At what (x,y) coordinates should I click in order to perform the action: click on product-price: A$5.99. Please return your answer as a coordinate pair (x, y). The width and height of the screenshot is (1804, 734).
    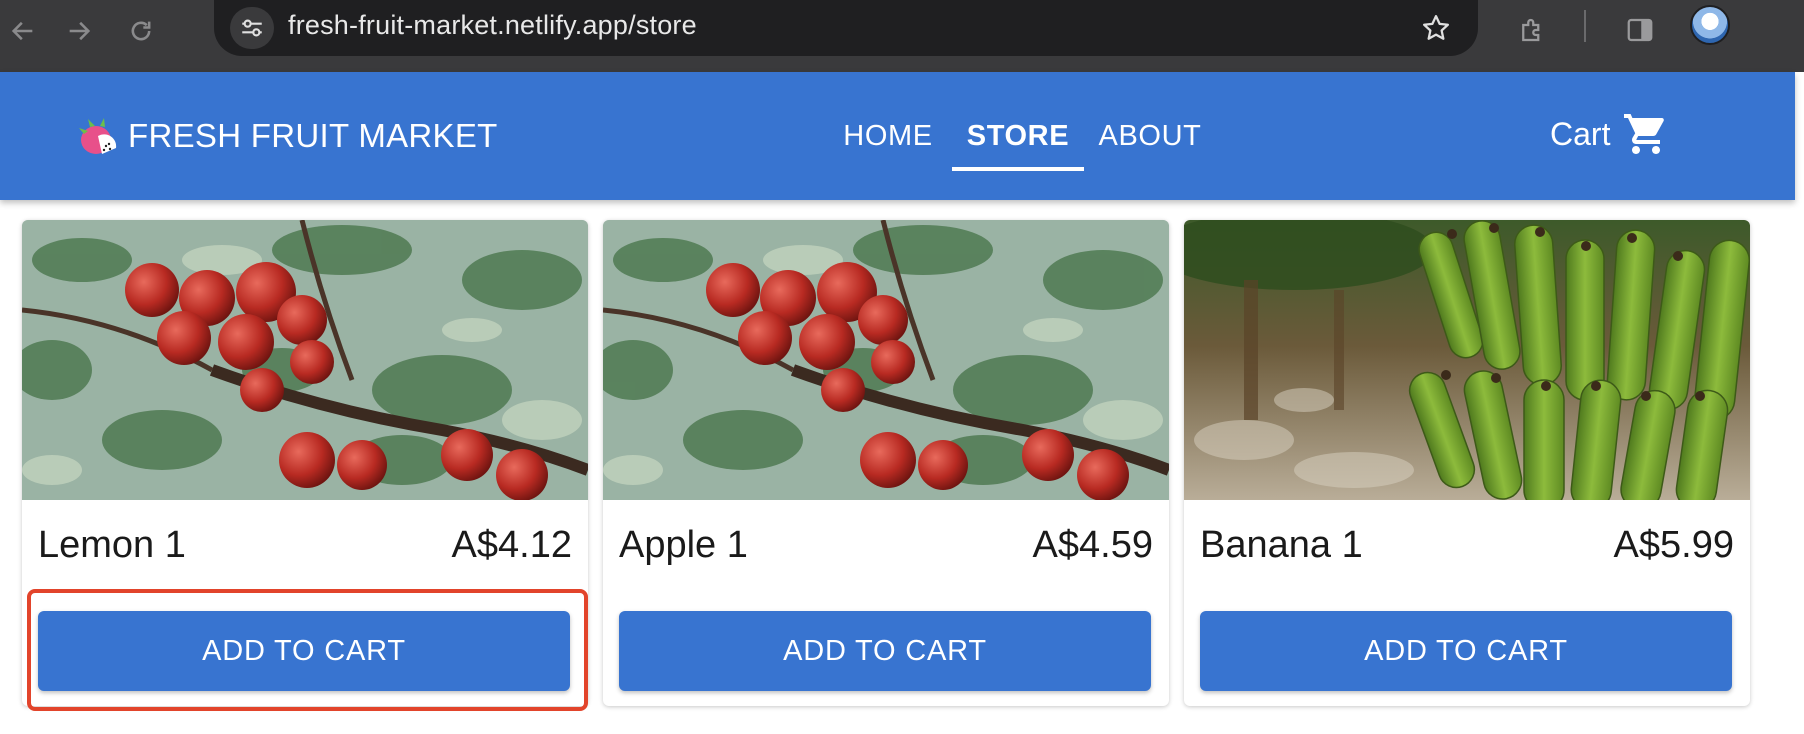
    Looking at the image, I should click on (1673, 545).